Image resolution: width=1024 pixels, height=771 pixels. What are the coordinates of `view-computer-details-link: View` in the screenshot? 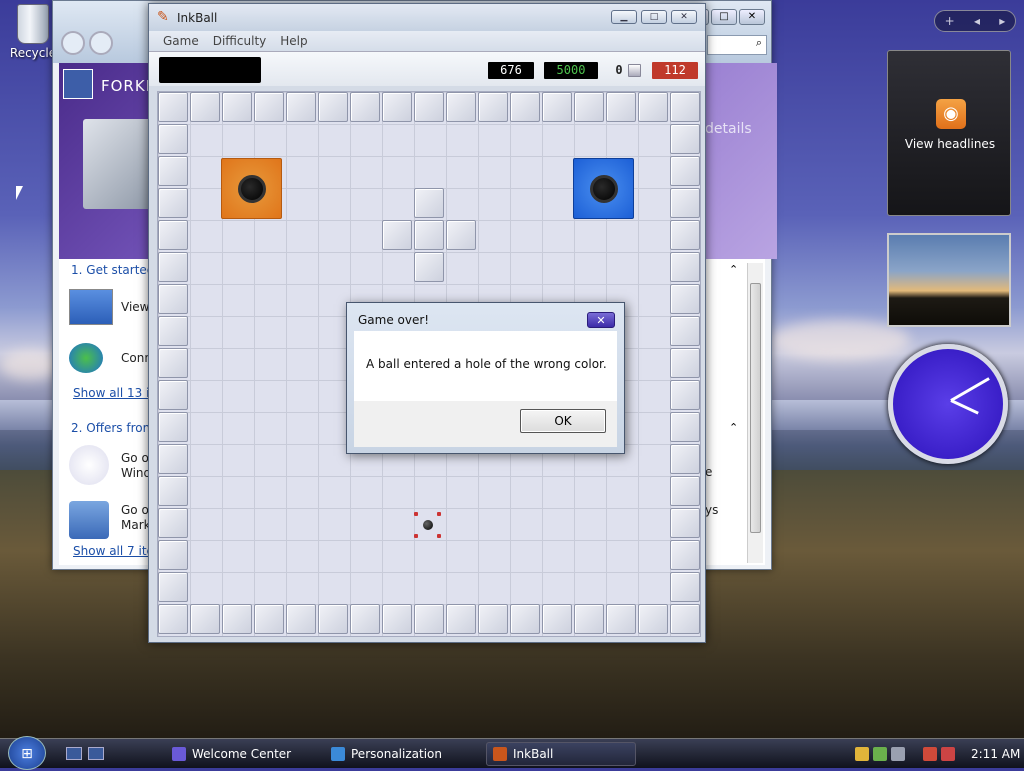 It's located at (135, 307).